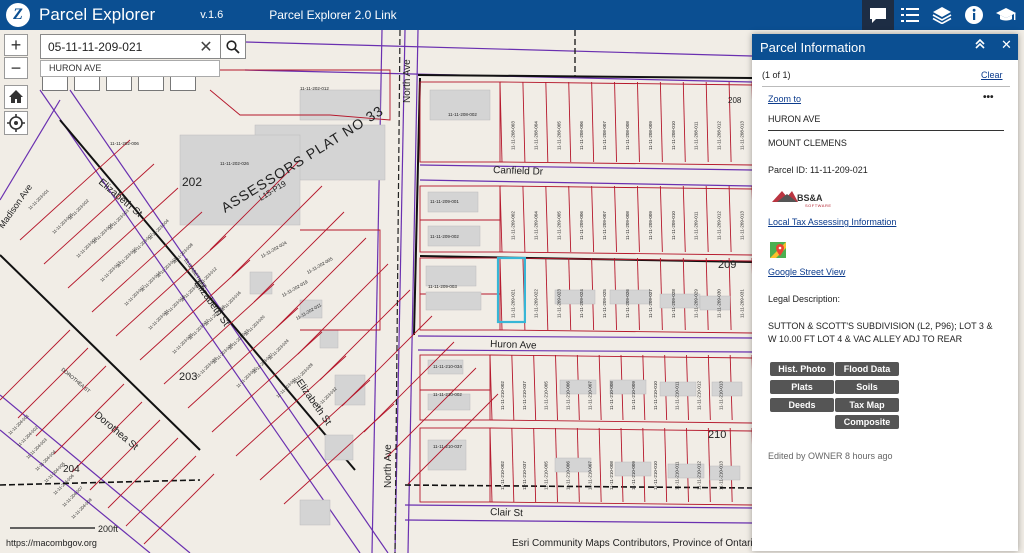 Image resolution: width=1024 pixels, height=553 pixels. I want to click on parcel-id-label: 11-11-209-008, so click(627, 225).